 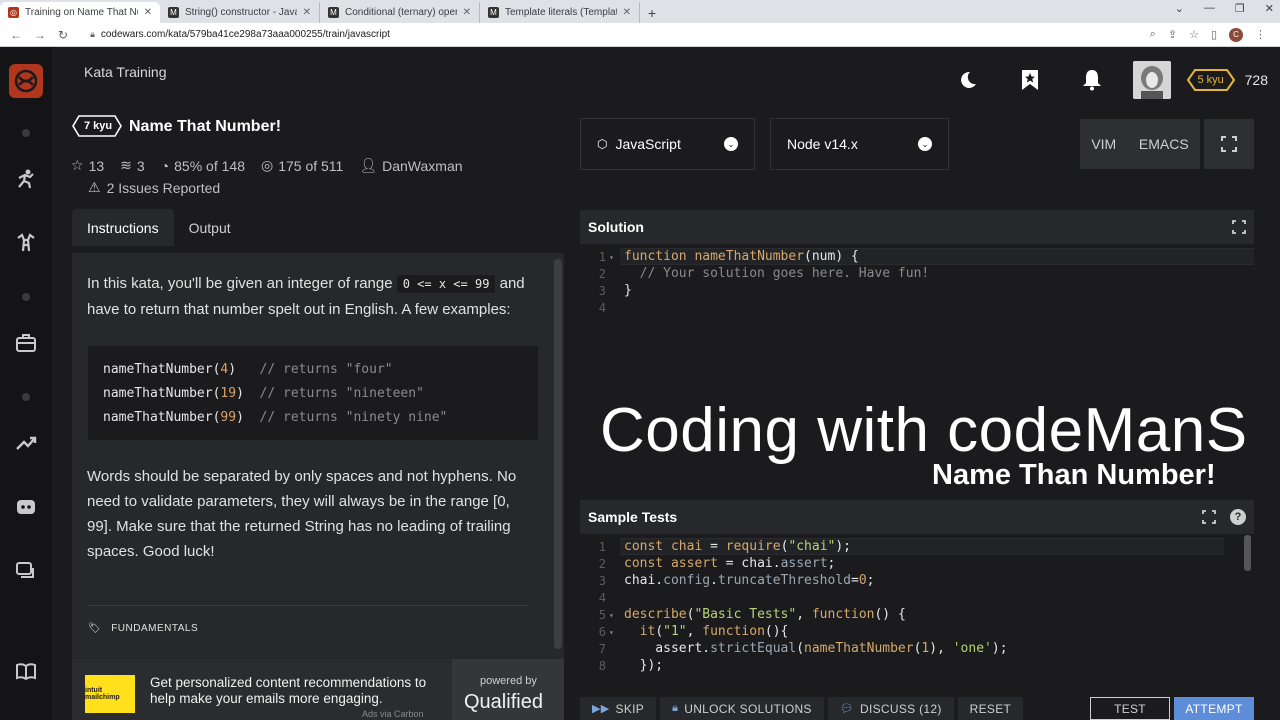 I want to click on mdn-favicon-icon: M, so click(x=333, y=12).